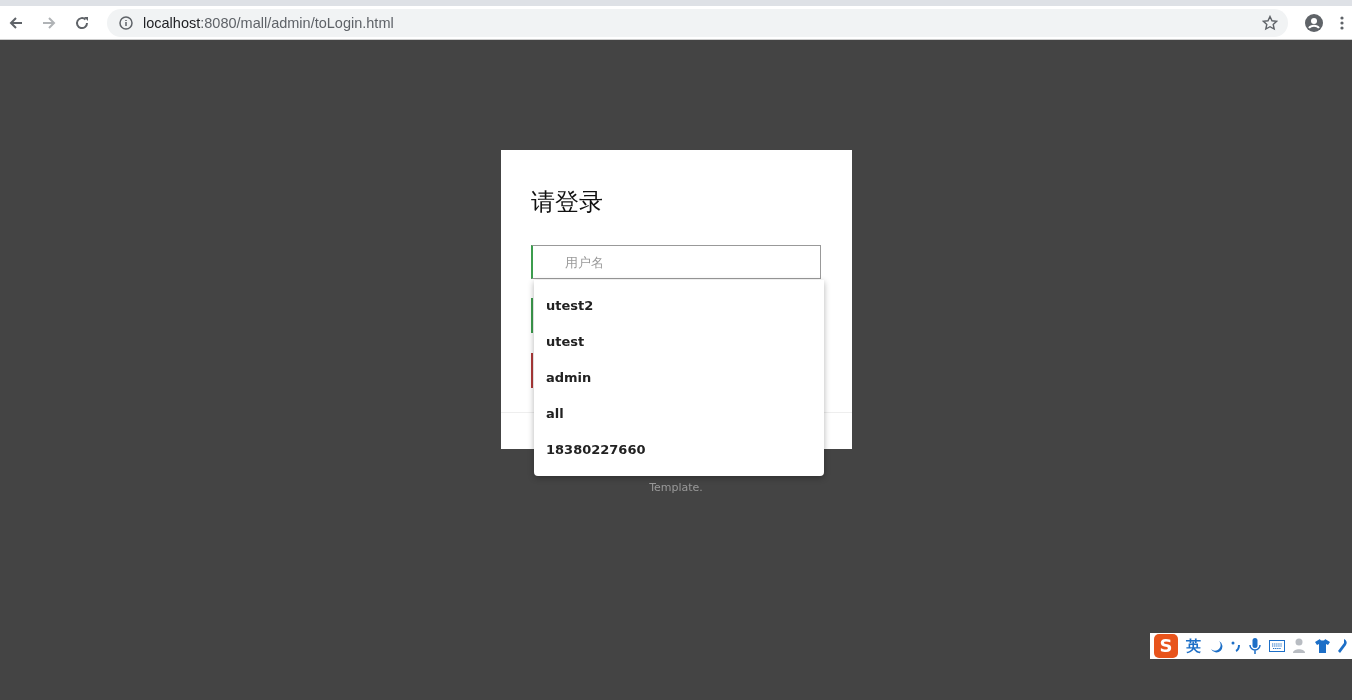 The image size is (1352, 700). I want to click on ime-logo: S, so click(1166, 646).